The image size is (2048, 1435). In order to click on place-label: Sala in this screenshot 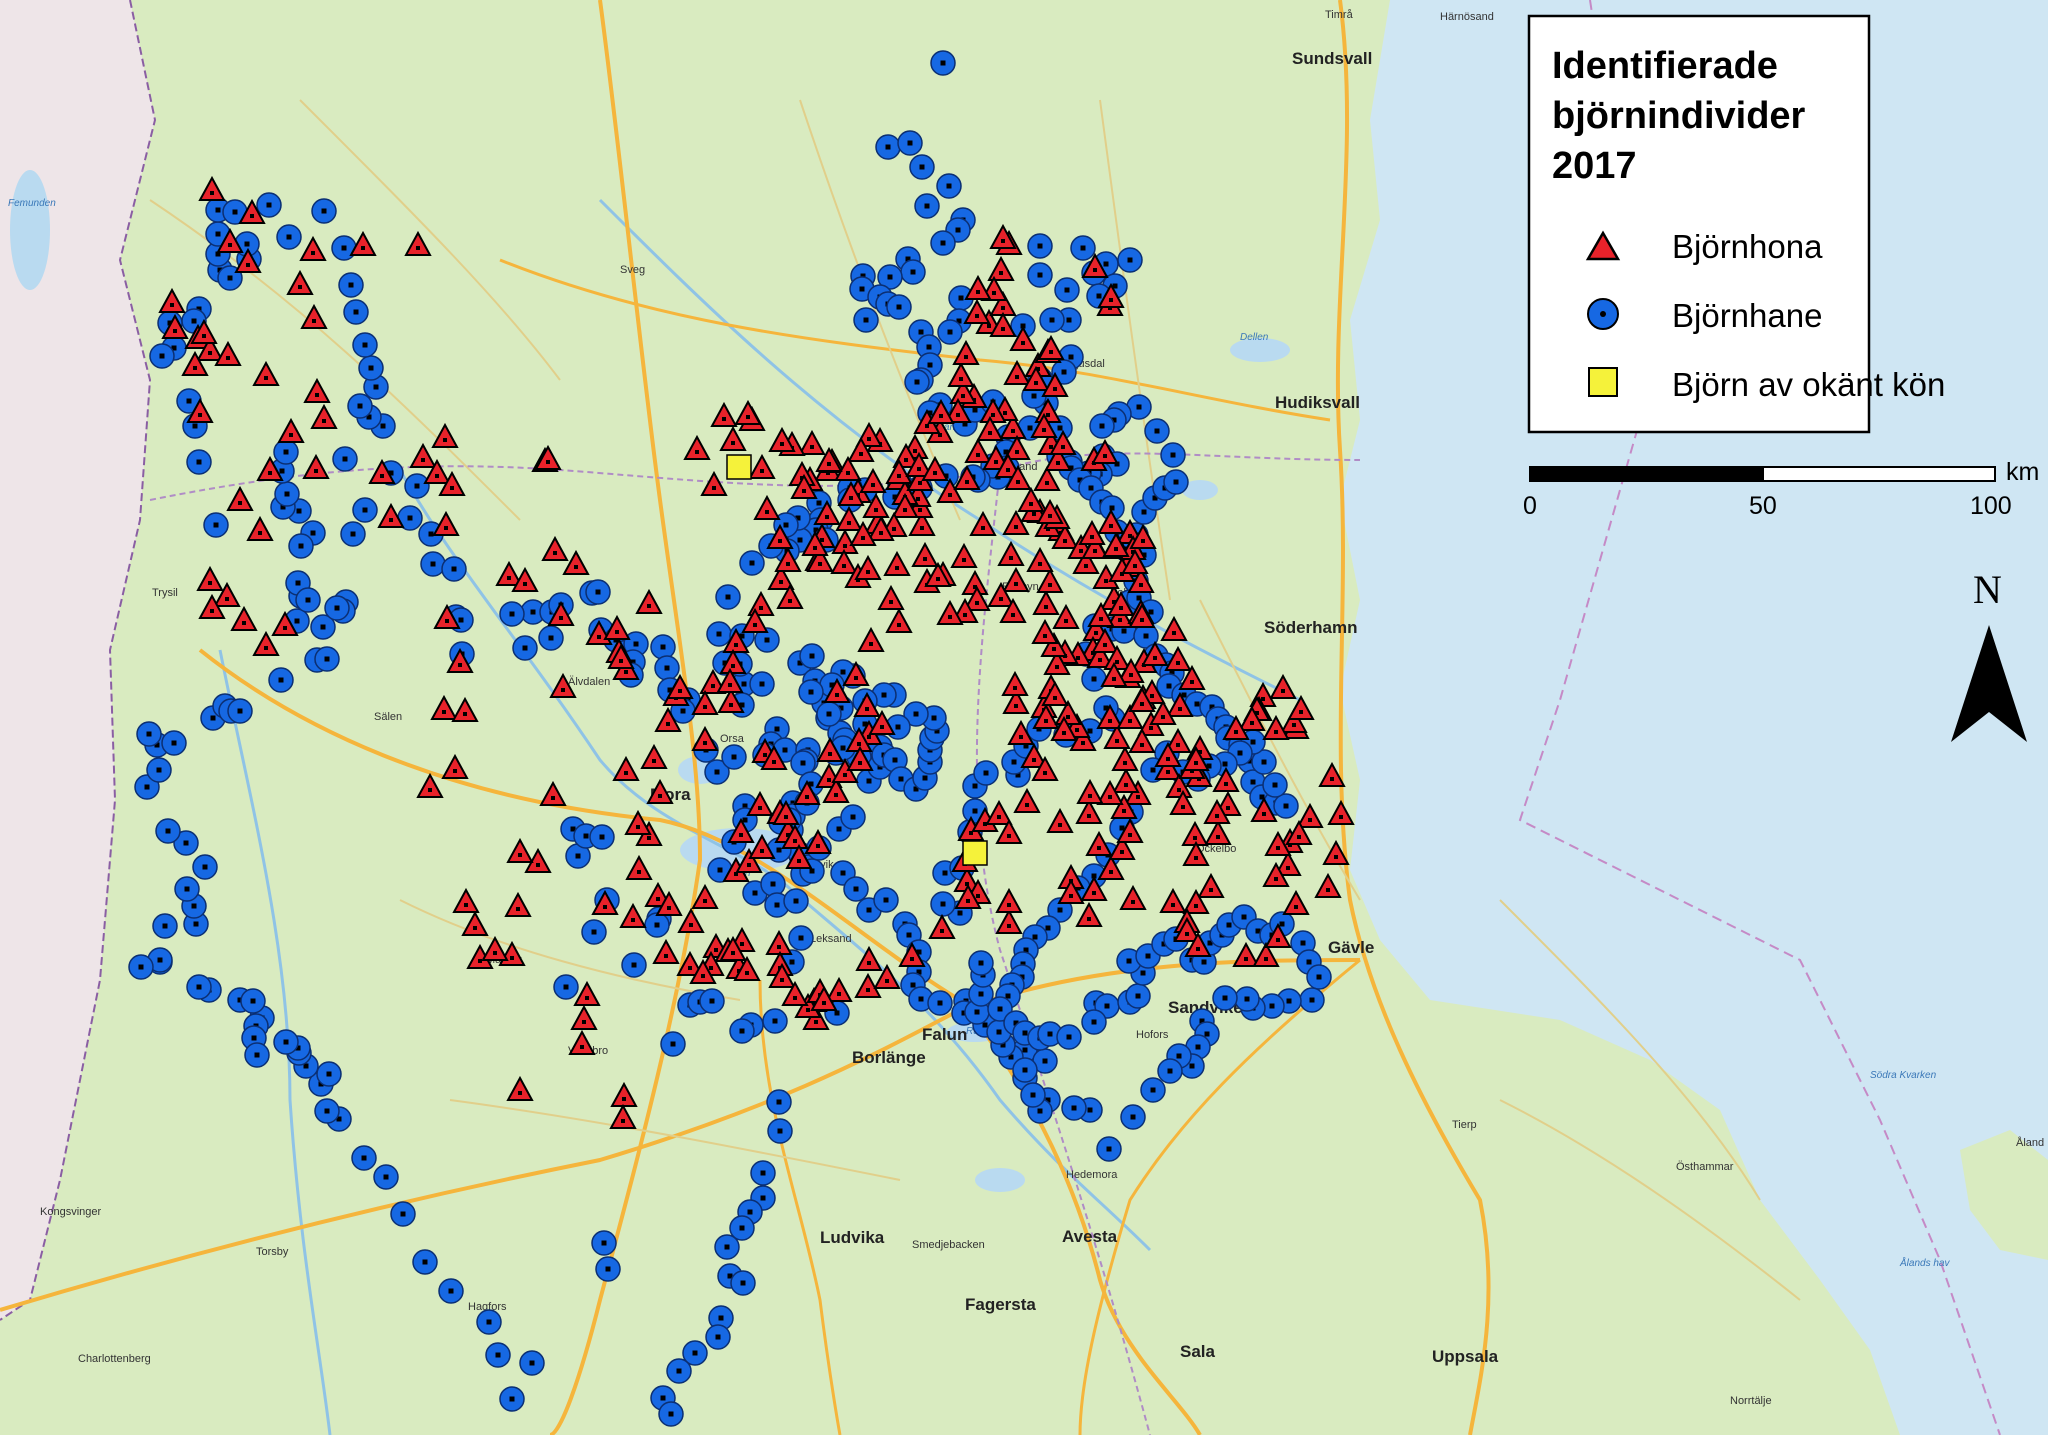, I will do `click(1198, 1351)`.